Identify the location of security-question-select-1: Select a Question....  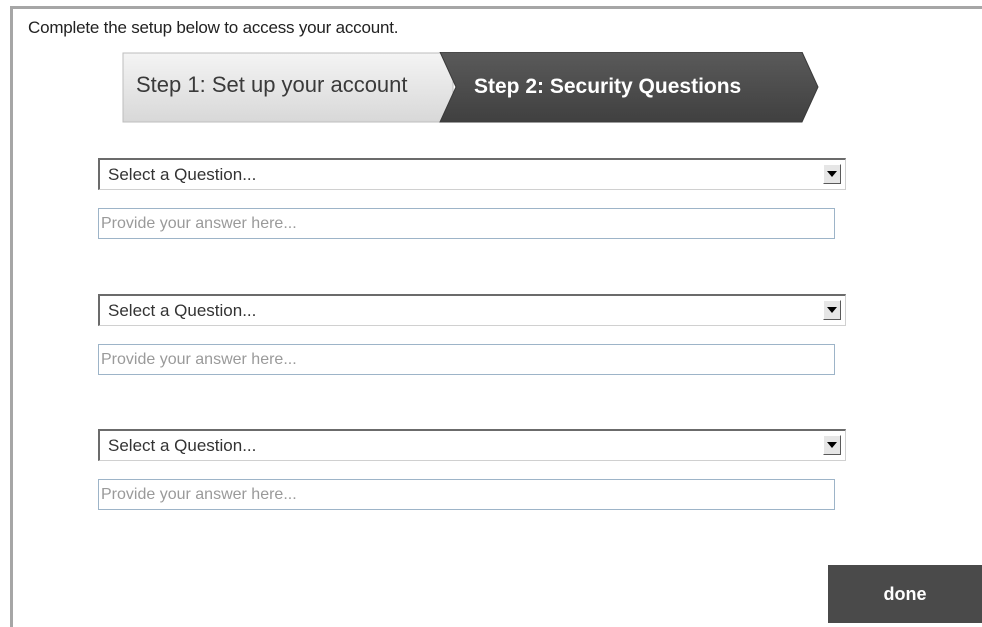
(472, 174).